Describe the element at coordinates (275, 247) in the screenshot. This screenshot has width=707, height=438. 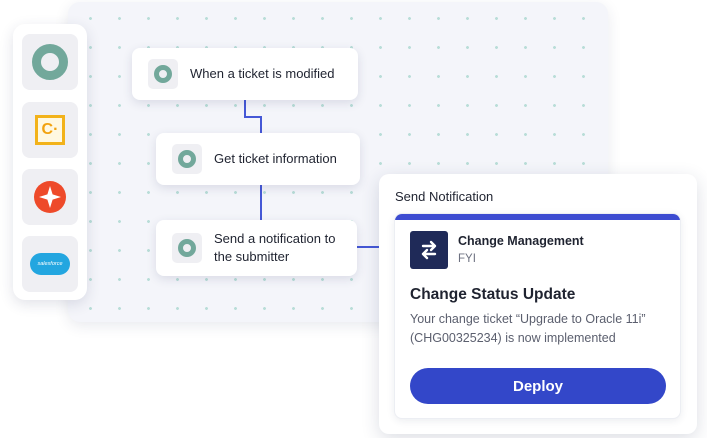
I see `step-label: Send a notification to the submitter` at that location.